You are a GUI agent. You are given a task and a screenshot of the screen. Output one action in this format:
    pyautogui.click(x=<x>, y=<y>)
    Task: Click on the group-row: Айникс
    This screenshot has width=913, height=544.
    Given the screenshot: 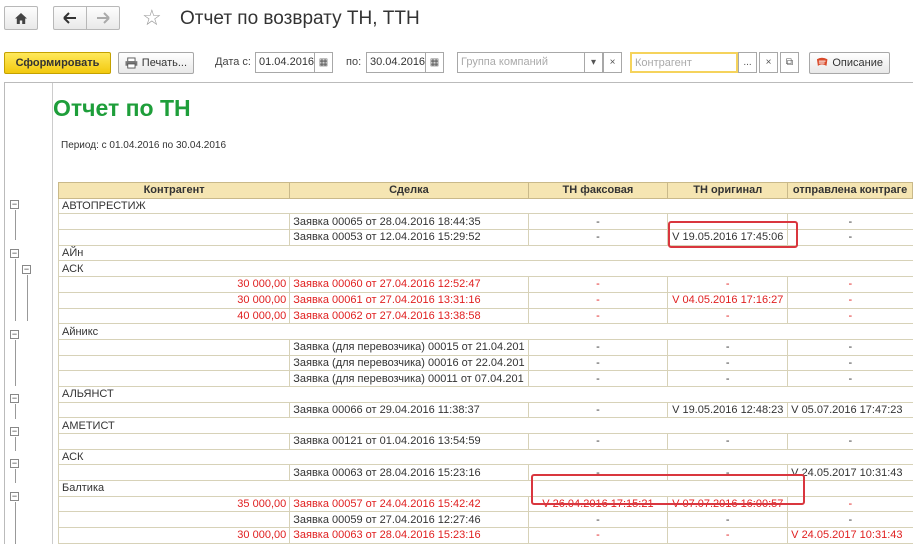 What is the action you would take?
    pyautogui.click(x=485, y=331)
    